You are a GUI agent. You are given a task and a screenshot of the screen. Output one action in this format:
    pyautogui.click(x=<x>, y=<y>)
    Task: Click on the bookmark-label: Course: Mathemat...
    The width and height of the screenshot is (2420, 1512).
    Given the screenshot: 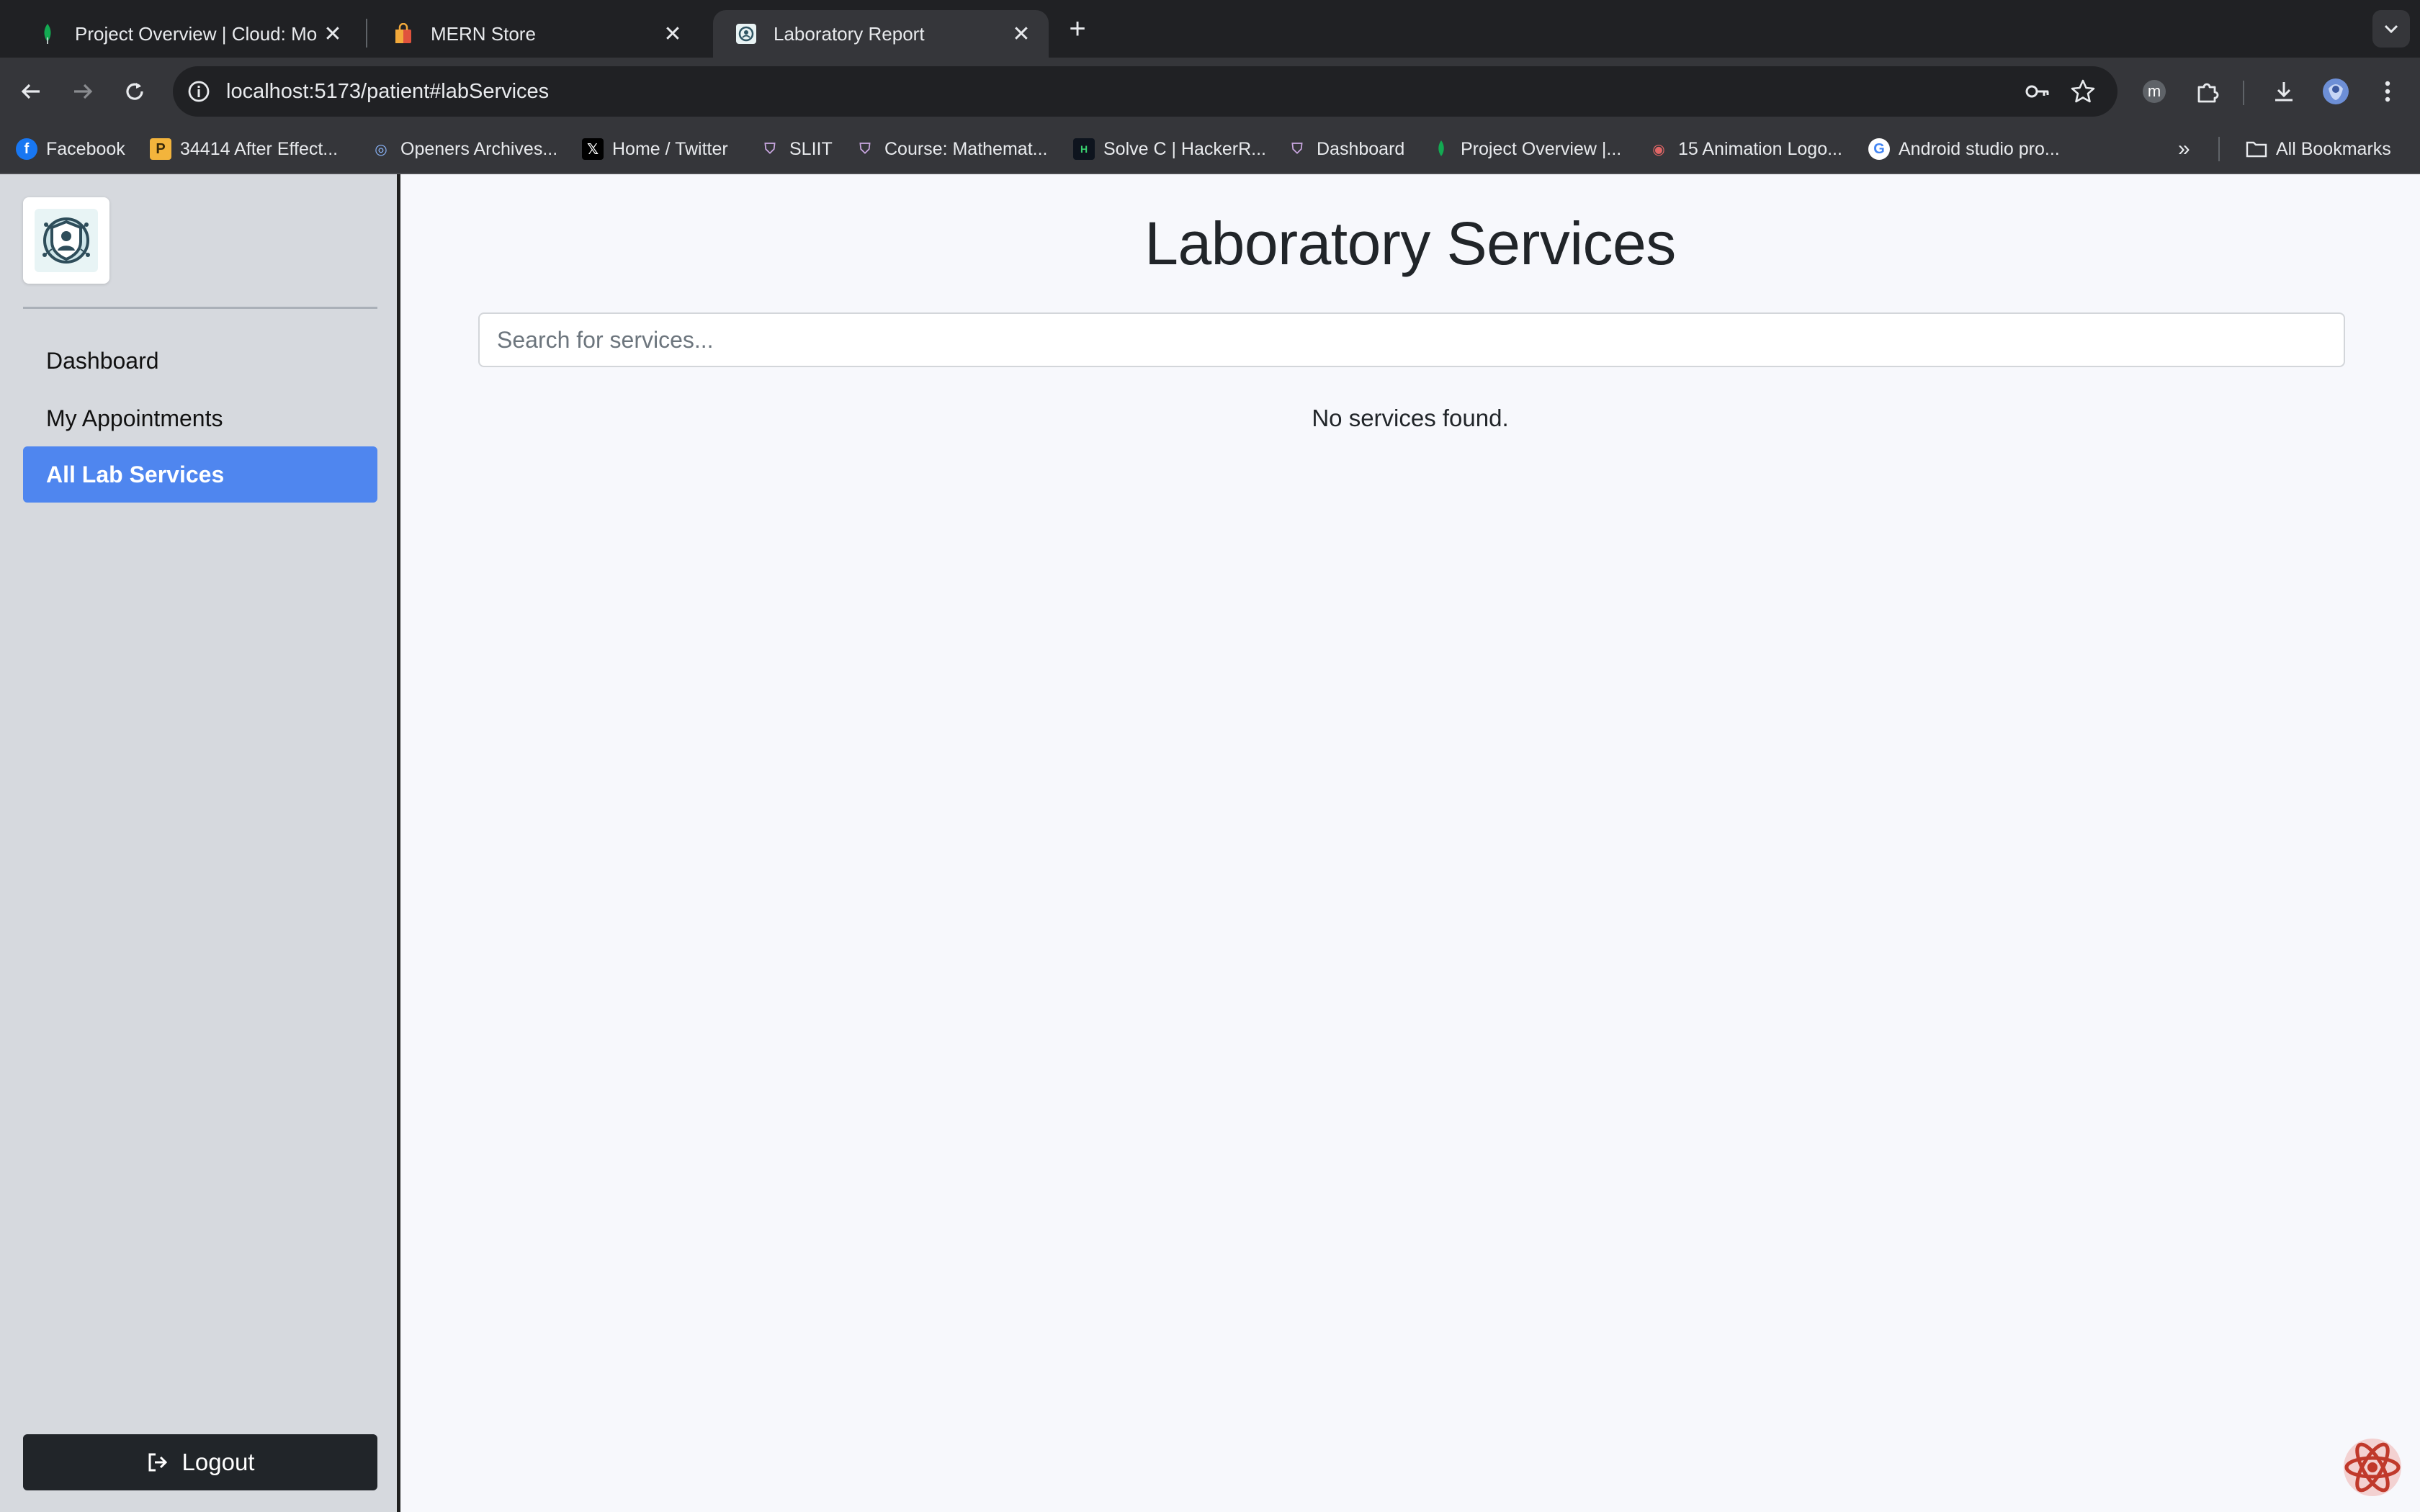 What is the action you would take?
    pyautogui.click(x=966, y=148)
    